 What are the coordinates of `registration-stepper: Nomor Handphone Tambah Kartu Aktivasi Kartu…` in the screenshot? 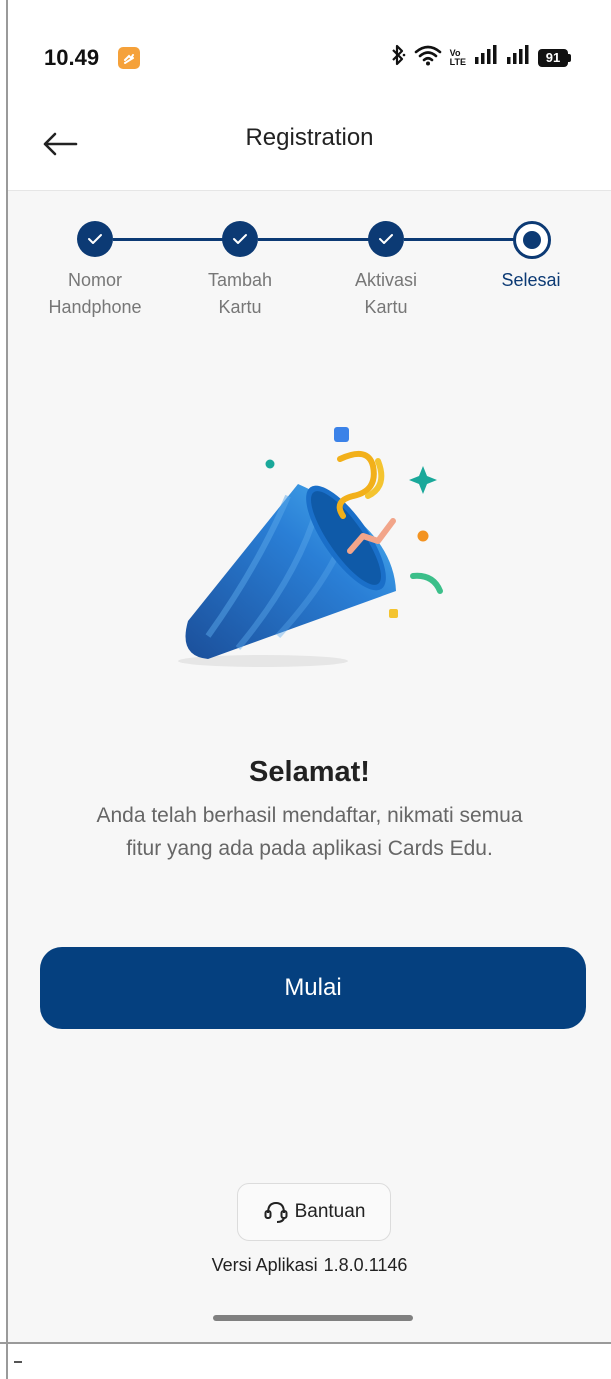 It's located at (309, 261).